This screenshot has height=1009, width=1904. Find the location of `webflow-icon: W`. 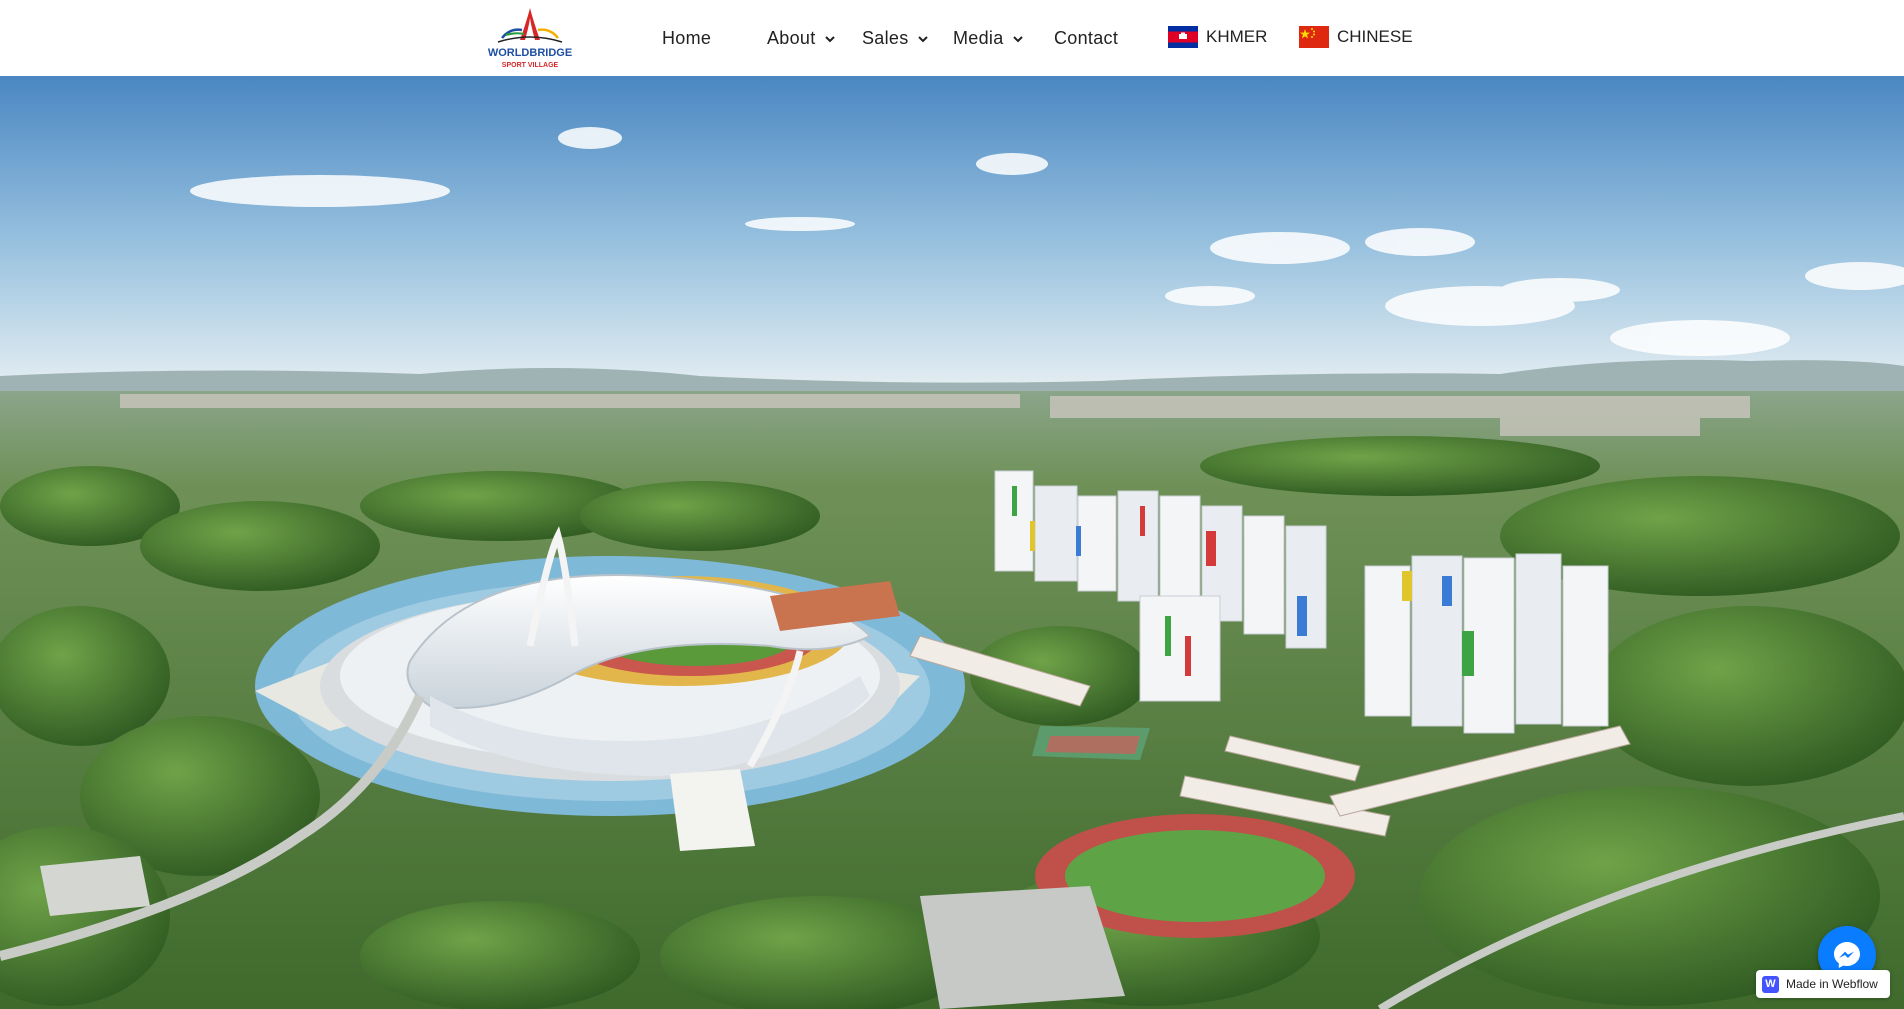

webflow-icon: W is located at coordinates (1770, 984).